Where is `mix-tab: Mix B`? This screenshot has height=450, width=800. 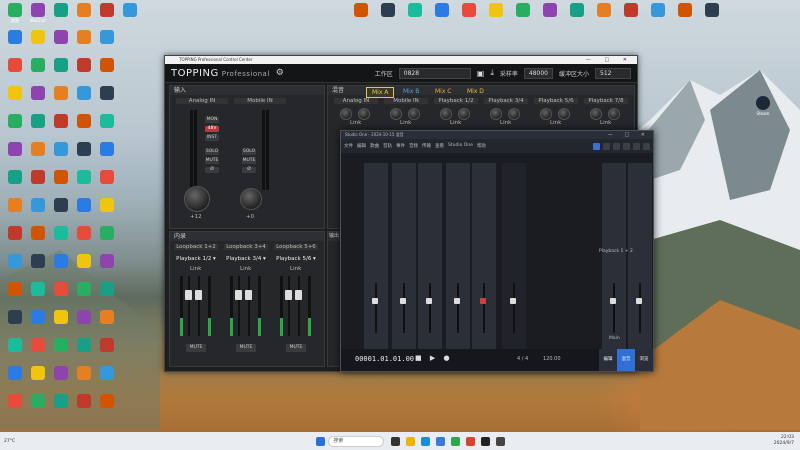 mix-tab: Mix B is located at coordinates (411, 91).